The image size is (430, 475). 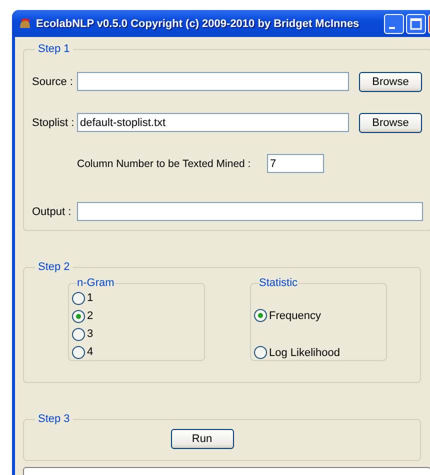 I want to click on minimize-icon, so click(x=392, y=27).